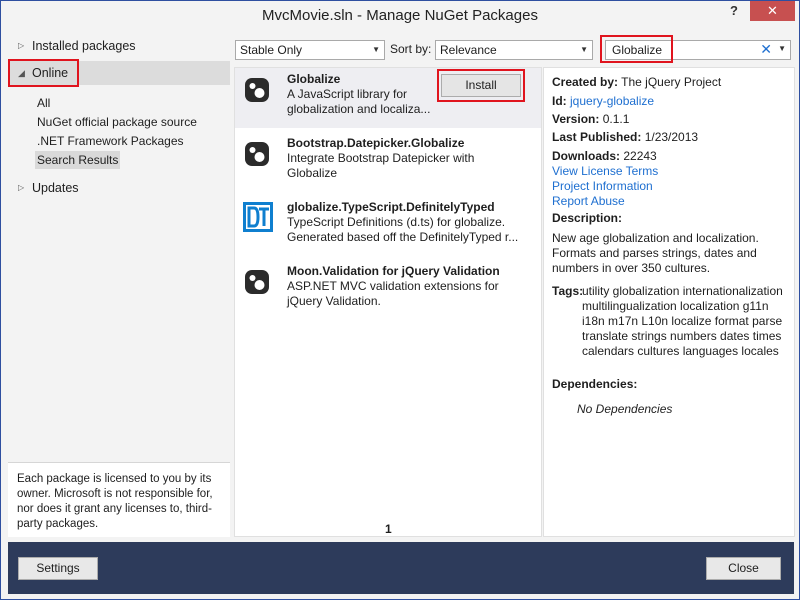 The image size is (800, 600). Describe the element at coordinates (43, 103) in the screenshot. I see `tree-all: All` at that location.